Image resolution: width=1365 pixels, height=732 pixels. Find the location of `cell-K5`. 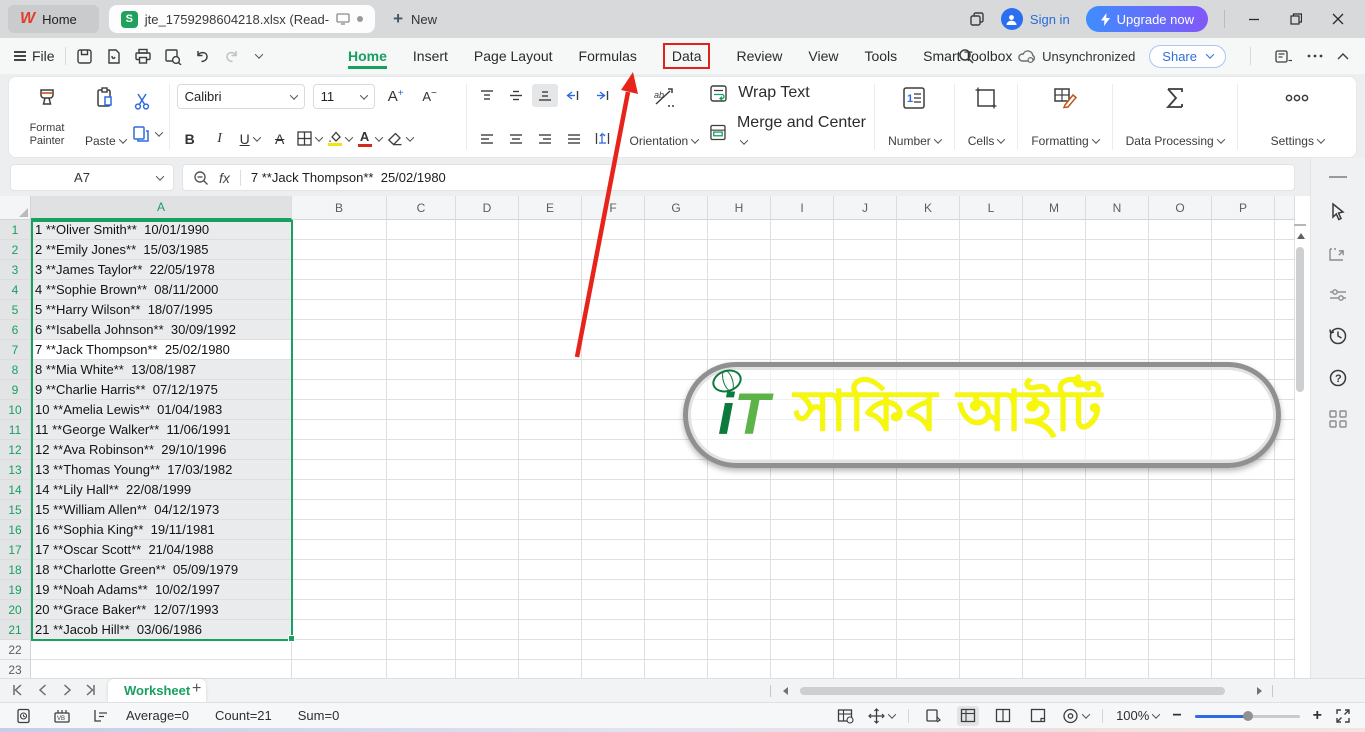

cell-K5 is located at coordinates (928, 310).